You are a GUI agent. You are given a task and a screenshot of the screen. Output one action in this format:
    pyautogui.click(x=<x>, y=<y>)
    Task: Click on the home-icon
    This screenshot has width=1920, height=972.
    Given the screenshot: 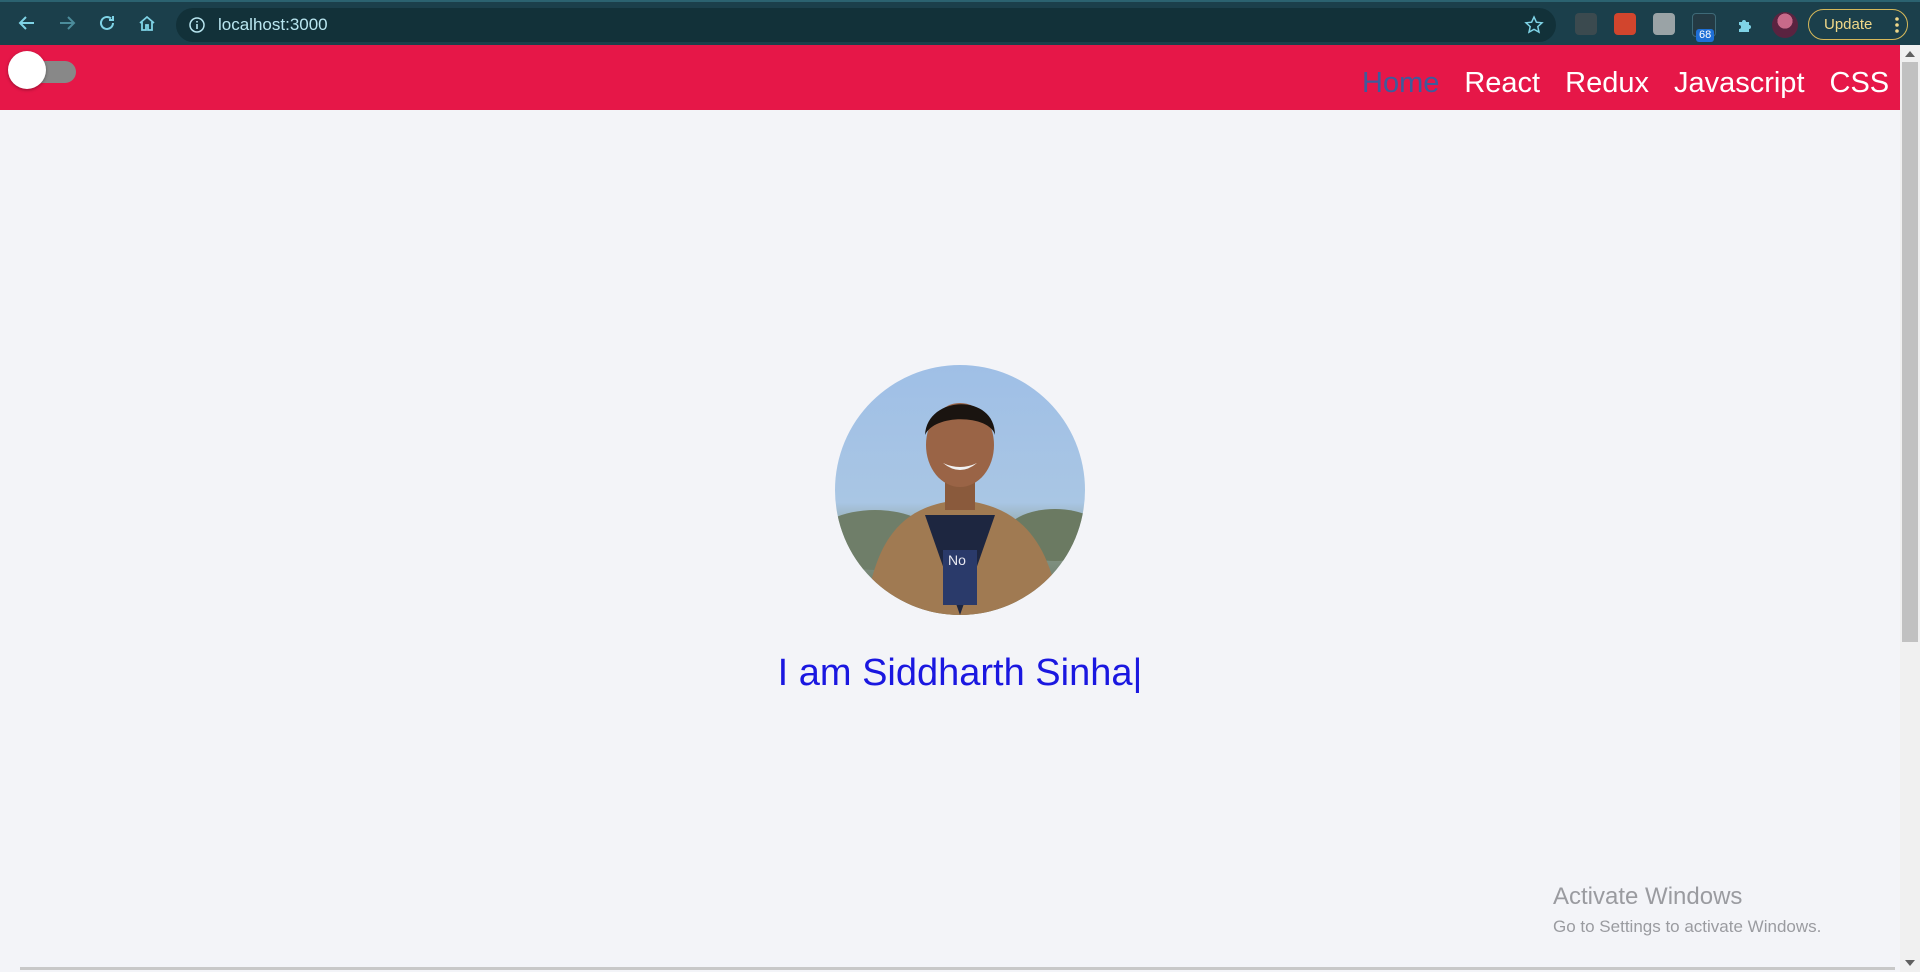 What is the action you would take?
    pyautogui.click(x=147, y=23)
    